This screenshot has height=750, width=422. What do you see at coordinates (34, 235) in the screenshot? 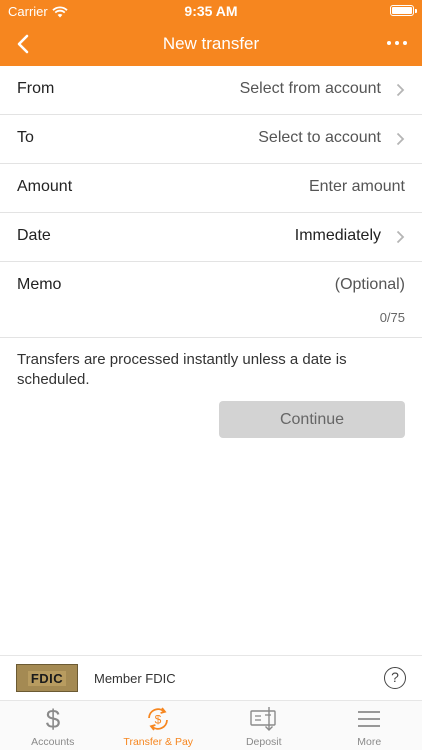
I see `date-label: Date` at bounding box center [34, 235].